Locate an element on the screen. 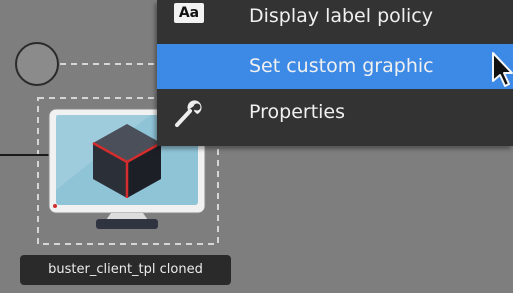  menu-item-label: Set custom graphic is located at coordinates (341, 66).